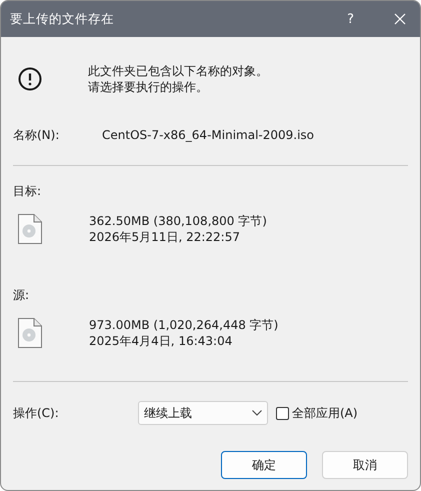 This screenshot has height=491, width=421. Describe the element at coordinates (183, 325) in the screenshot. I see `file-size: 973.00MB (1,020,264,448 字节)` at that location.